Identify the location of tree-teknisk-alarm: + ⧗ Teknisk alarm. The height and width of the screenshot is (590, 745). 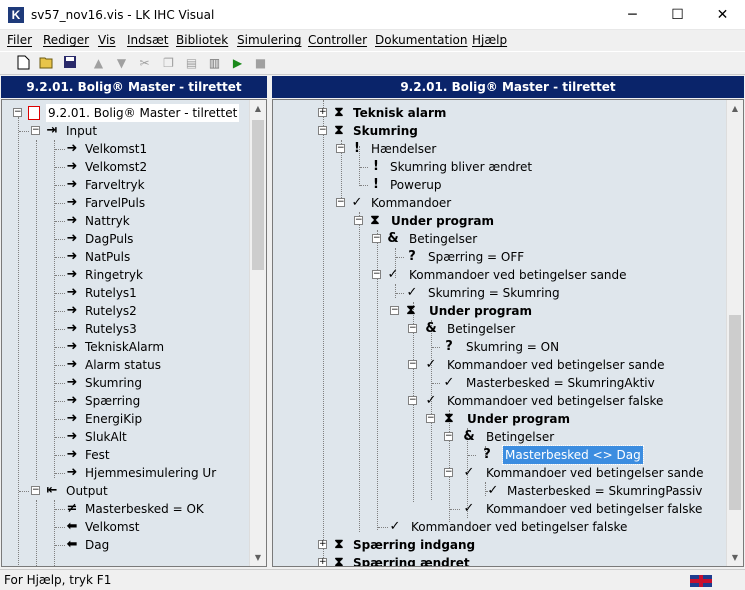
(498, 113).